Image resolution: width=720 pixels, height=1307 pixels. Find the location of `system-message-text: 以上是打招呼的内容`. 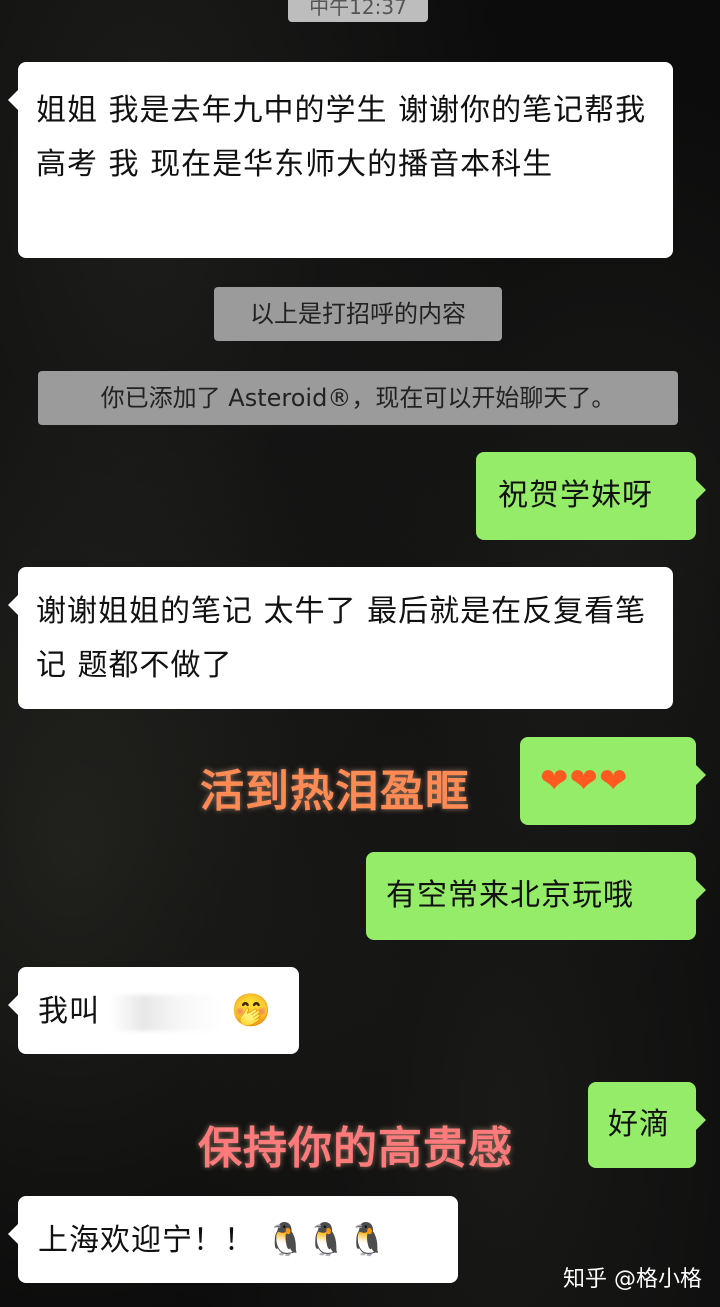

system-message-text: 以上是打招呼的内容 is located at coordinates (358, 314).